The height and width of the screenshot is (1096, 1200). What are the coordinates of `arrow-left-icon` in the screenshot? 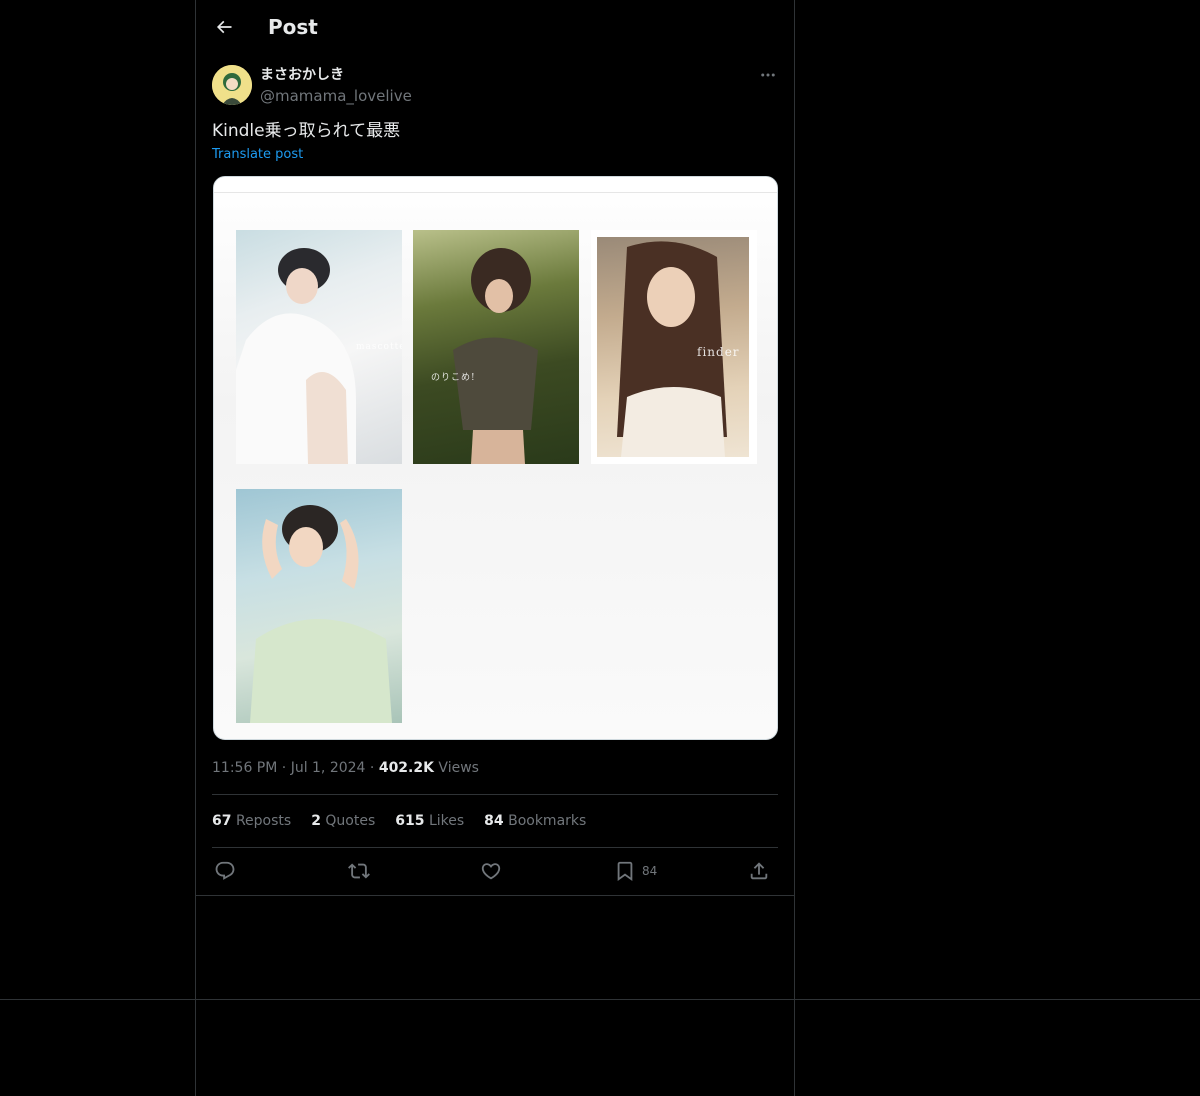 It's located at (224, 27).